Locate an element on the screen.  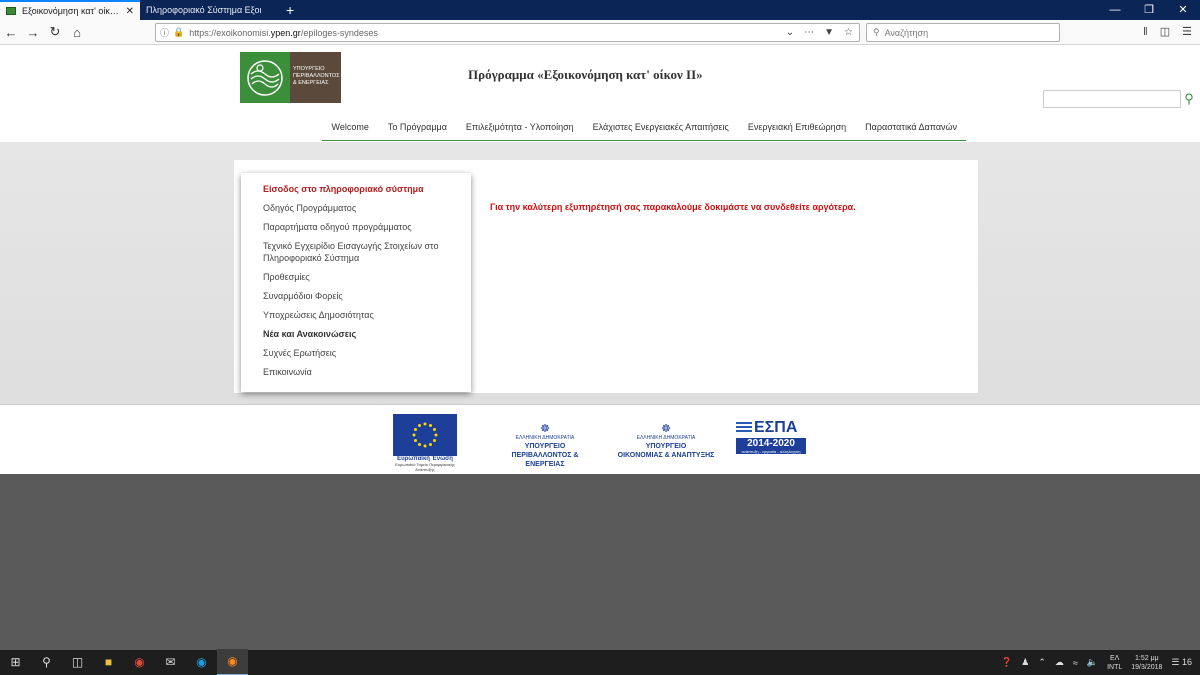
mail-icon: ✉ is located at coordinates (170, 662).